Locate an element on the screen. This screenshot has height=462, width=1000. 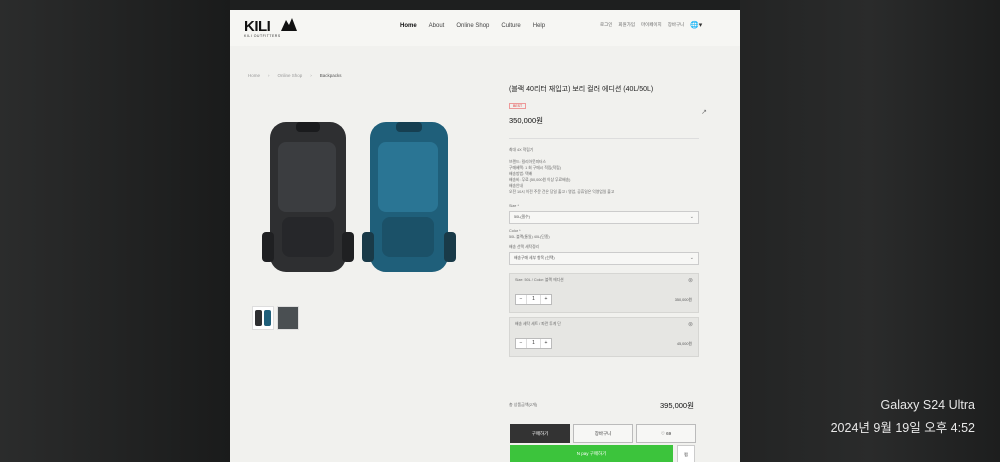
breadcrumb-backpacks: Backpacks is located at coordinates (331, 75).